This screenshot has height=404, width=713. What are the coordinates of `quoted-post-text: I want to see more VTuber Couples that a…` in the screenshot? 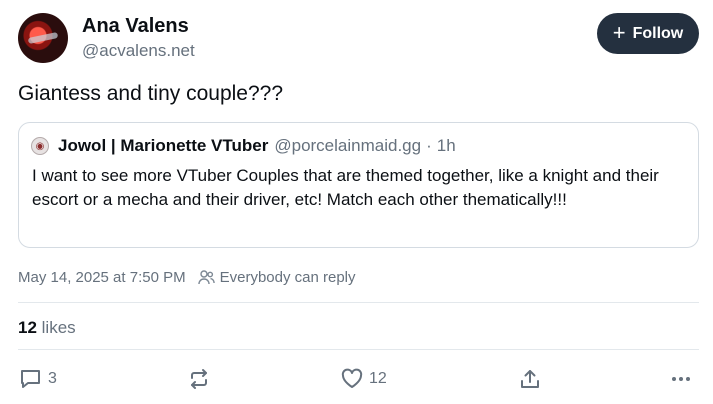 It's located at (345, 187).